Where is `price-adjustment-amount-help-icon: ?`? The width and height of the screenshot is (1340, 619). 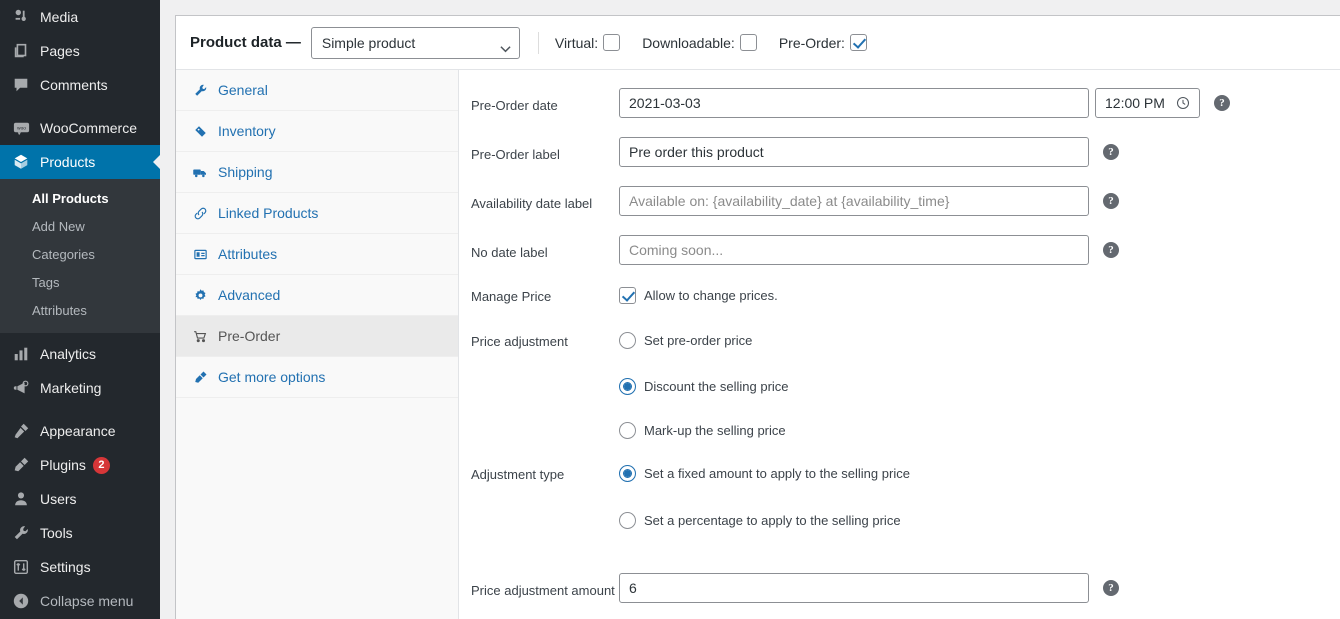
price-adjustment-amount-help-icon: ? is located at coordinates (1111, 588).